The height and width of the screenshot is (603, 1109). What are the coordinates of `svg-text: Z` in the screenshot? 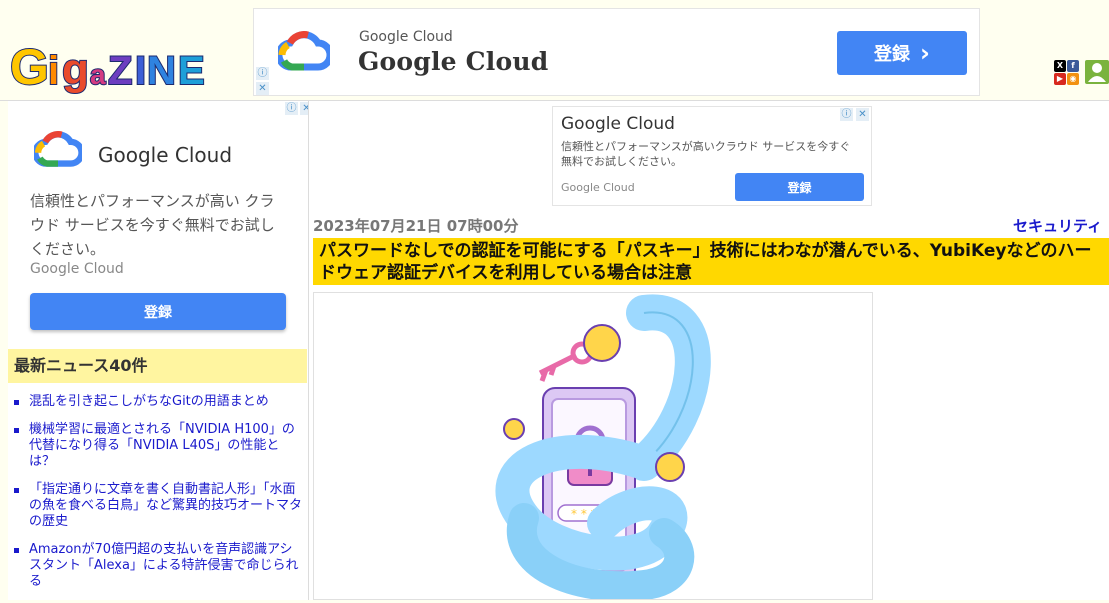 It's located at (120, 71).